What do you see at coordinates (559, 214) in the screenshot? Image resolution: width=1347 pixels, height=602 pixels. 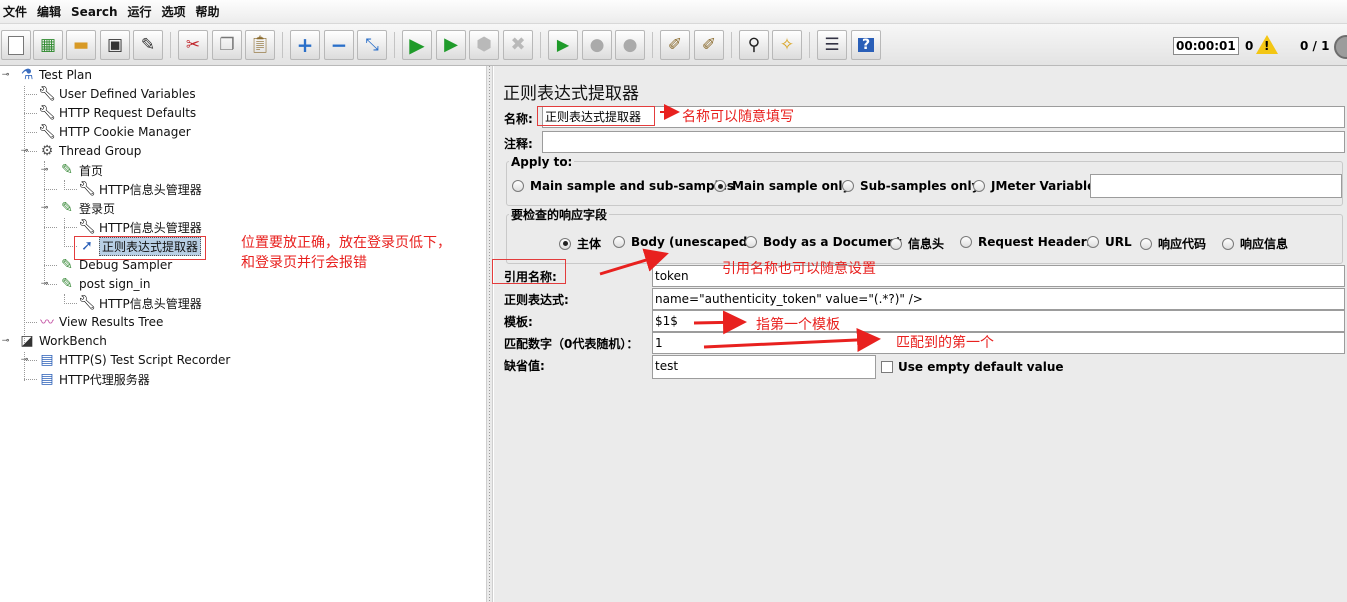 I see `field-to-check-title: 要检查的响应字段` at bounding box center [559, 214].